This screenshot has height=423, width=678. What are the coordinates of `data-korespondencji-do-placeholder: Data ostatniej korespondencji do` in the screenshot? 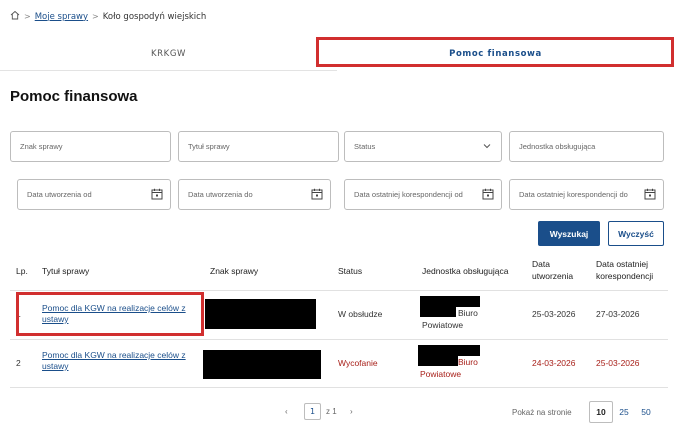 It's located at (573, 194).